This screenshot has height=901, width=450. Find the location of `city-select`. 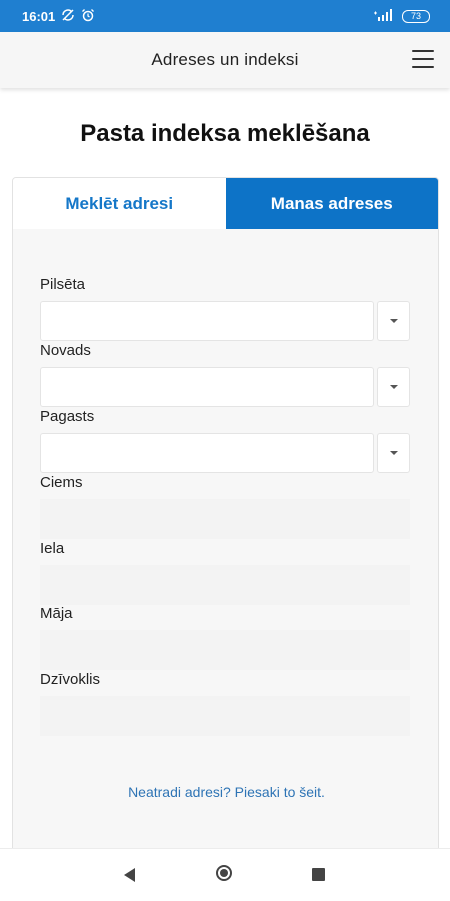

city-select is located at coordinates (225, 321).